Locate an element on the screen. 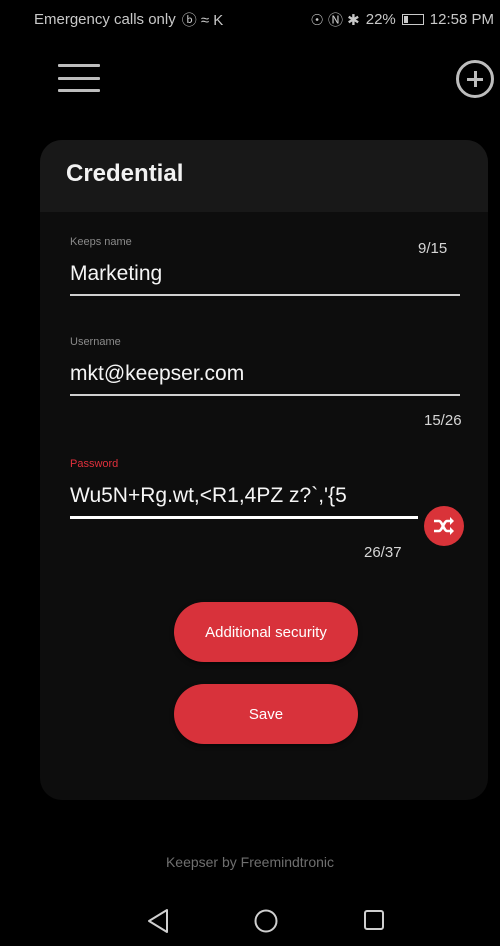 The image size is (500, 946). card-title: Credential is located at coordinates (125, 173).